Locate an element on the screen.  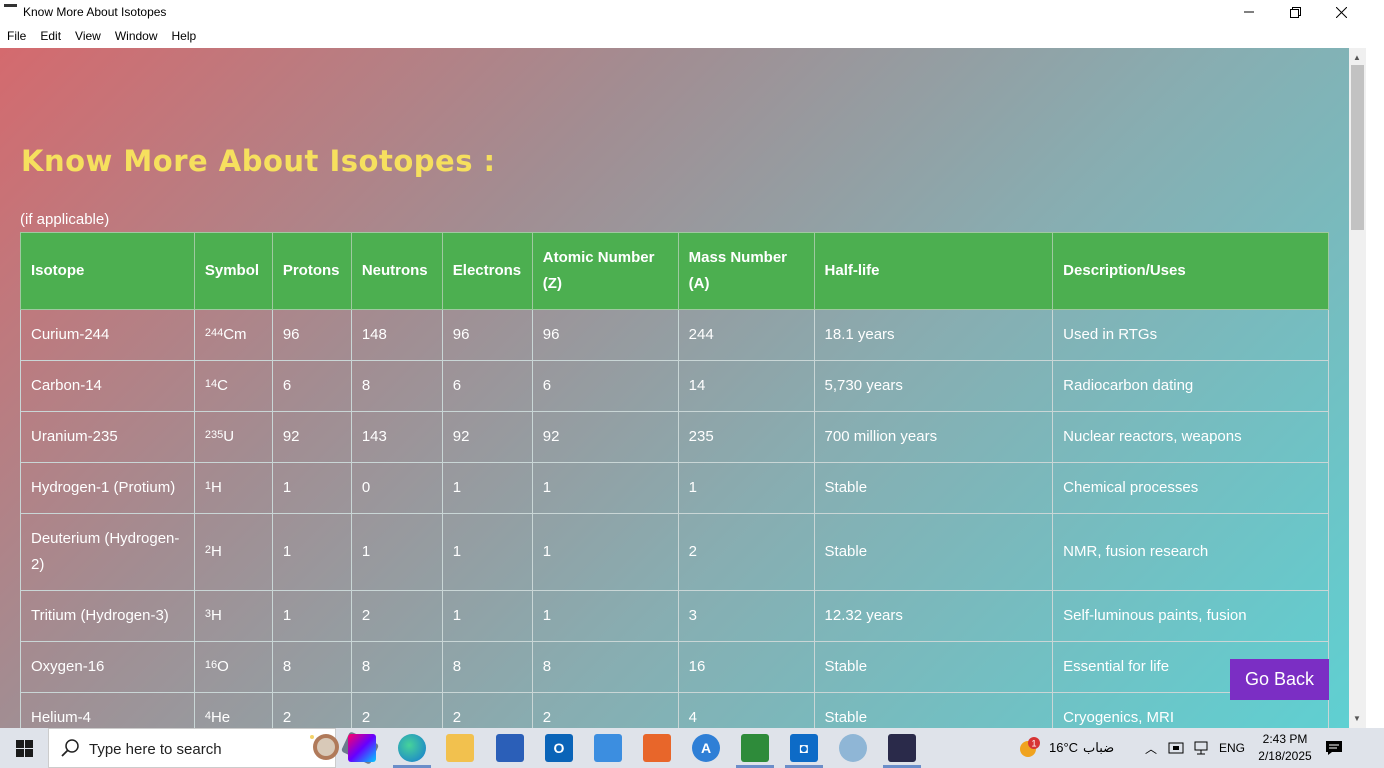
start-button is located at coordinates (24, 748).